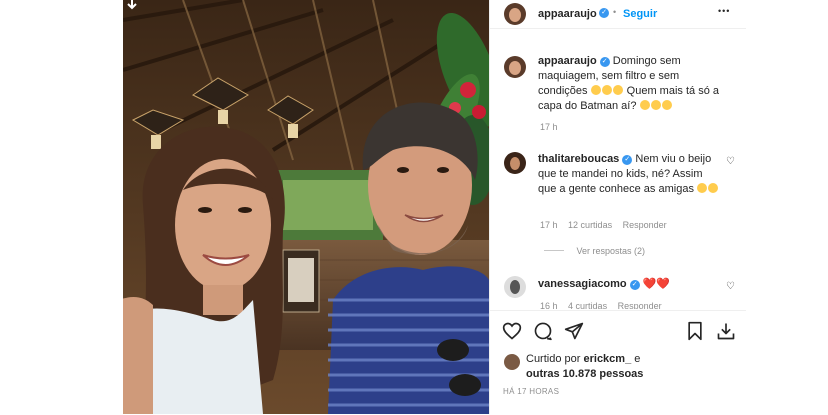 The width and height of the screenshot is (828, 415). I want to click on comment-time: 17 h, so click(549, 225).